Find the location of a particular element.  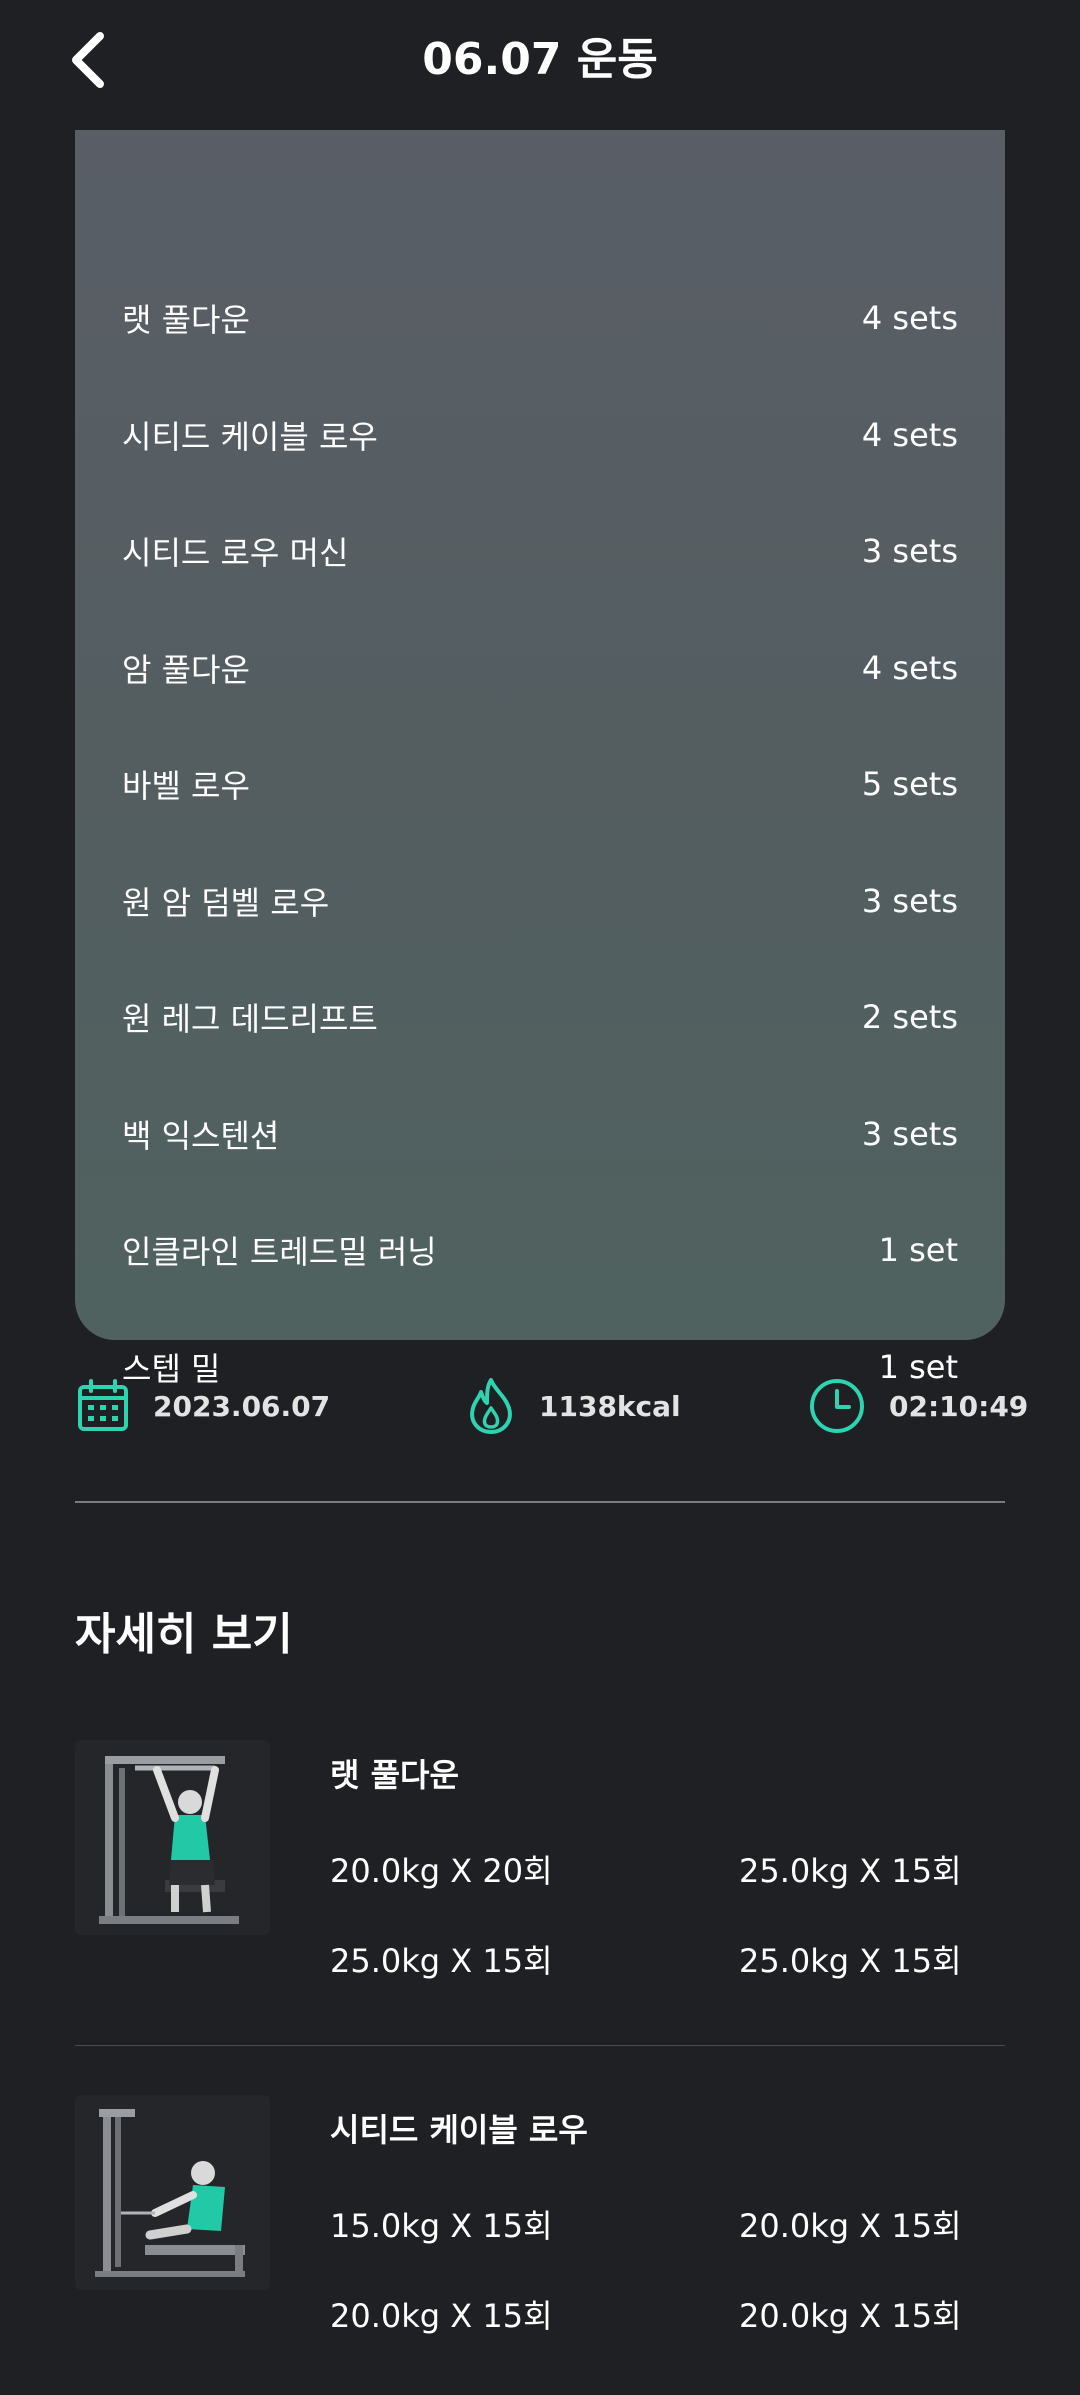

date-stat: 2023.06.07 is located at coordinates (202, 1406).